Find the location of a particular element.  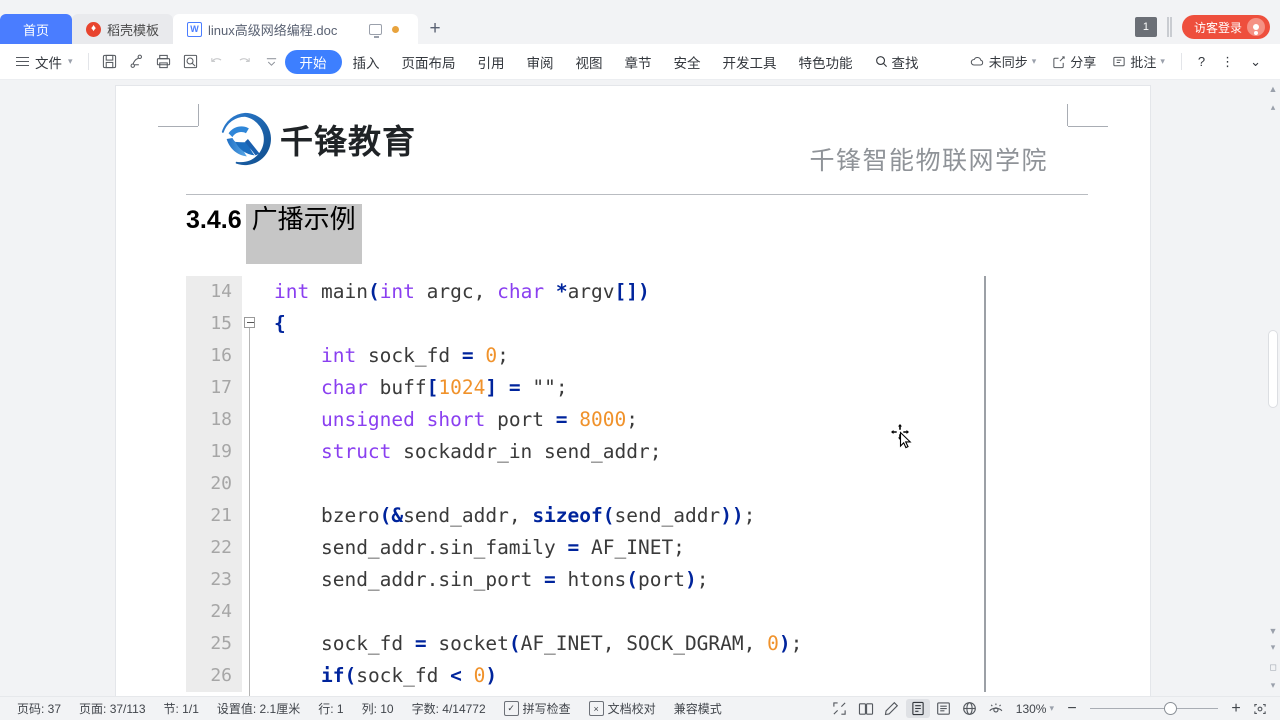

more-options-button: ⋮ is located at coordinates (1227, 62).